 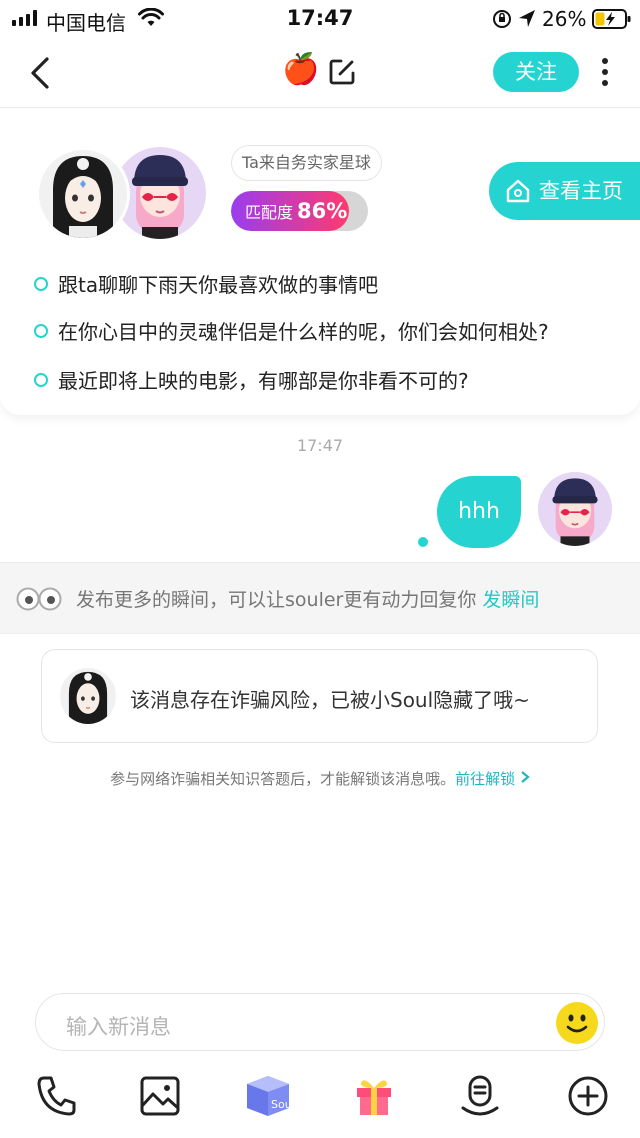 What do you see at coordinates (581, 191) in the screenshot?
I see `view-homepage-label: 查看主页` at bounding box center [581, 191].